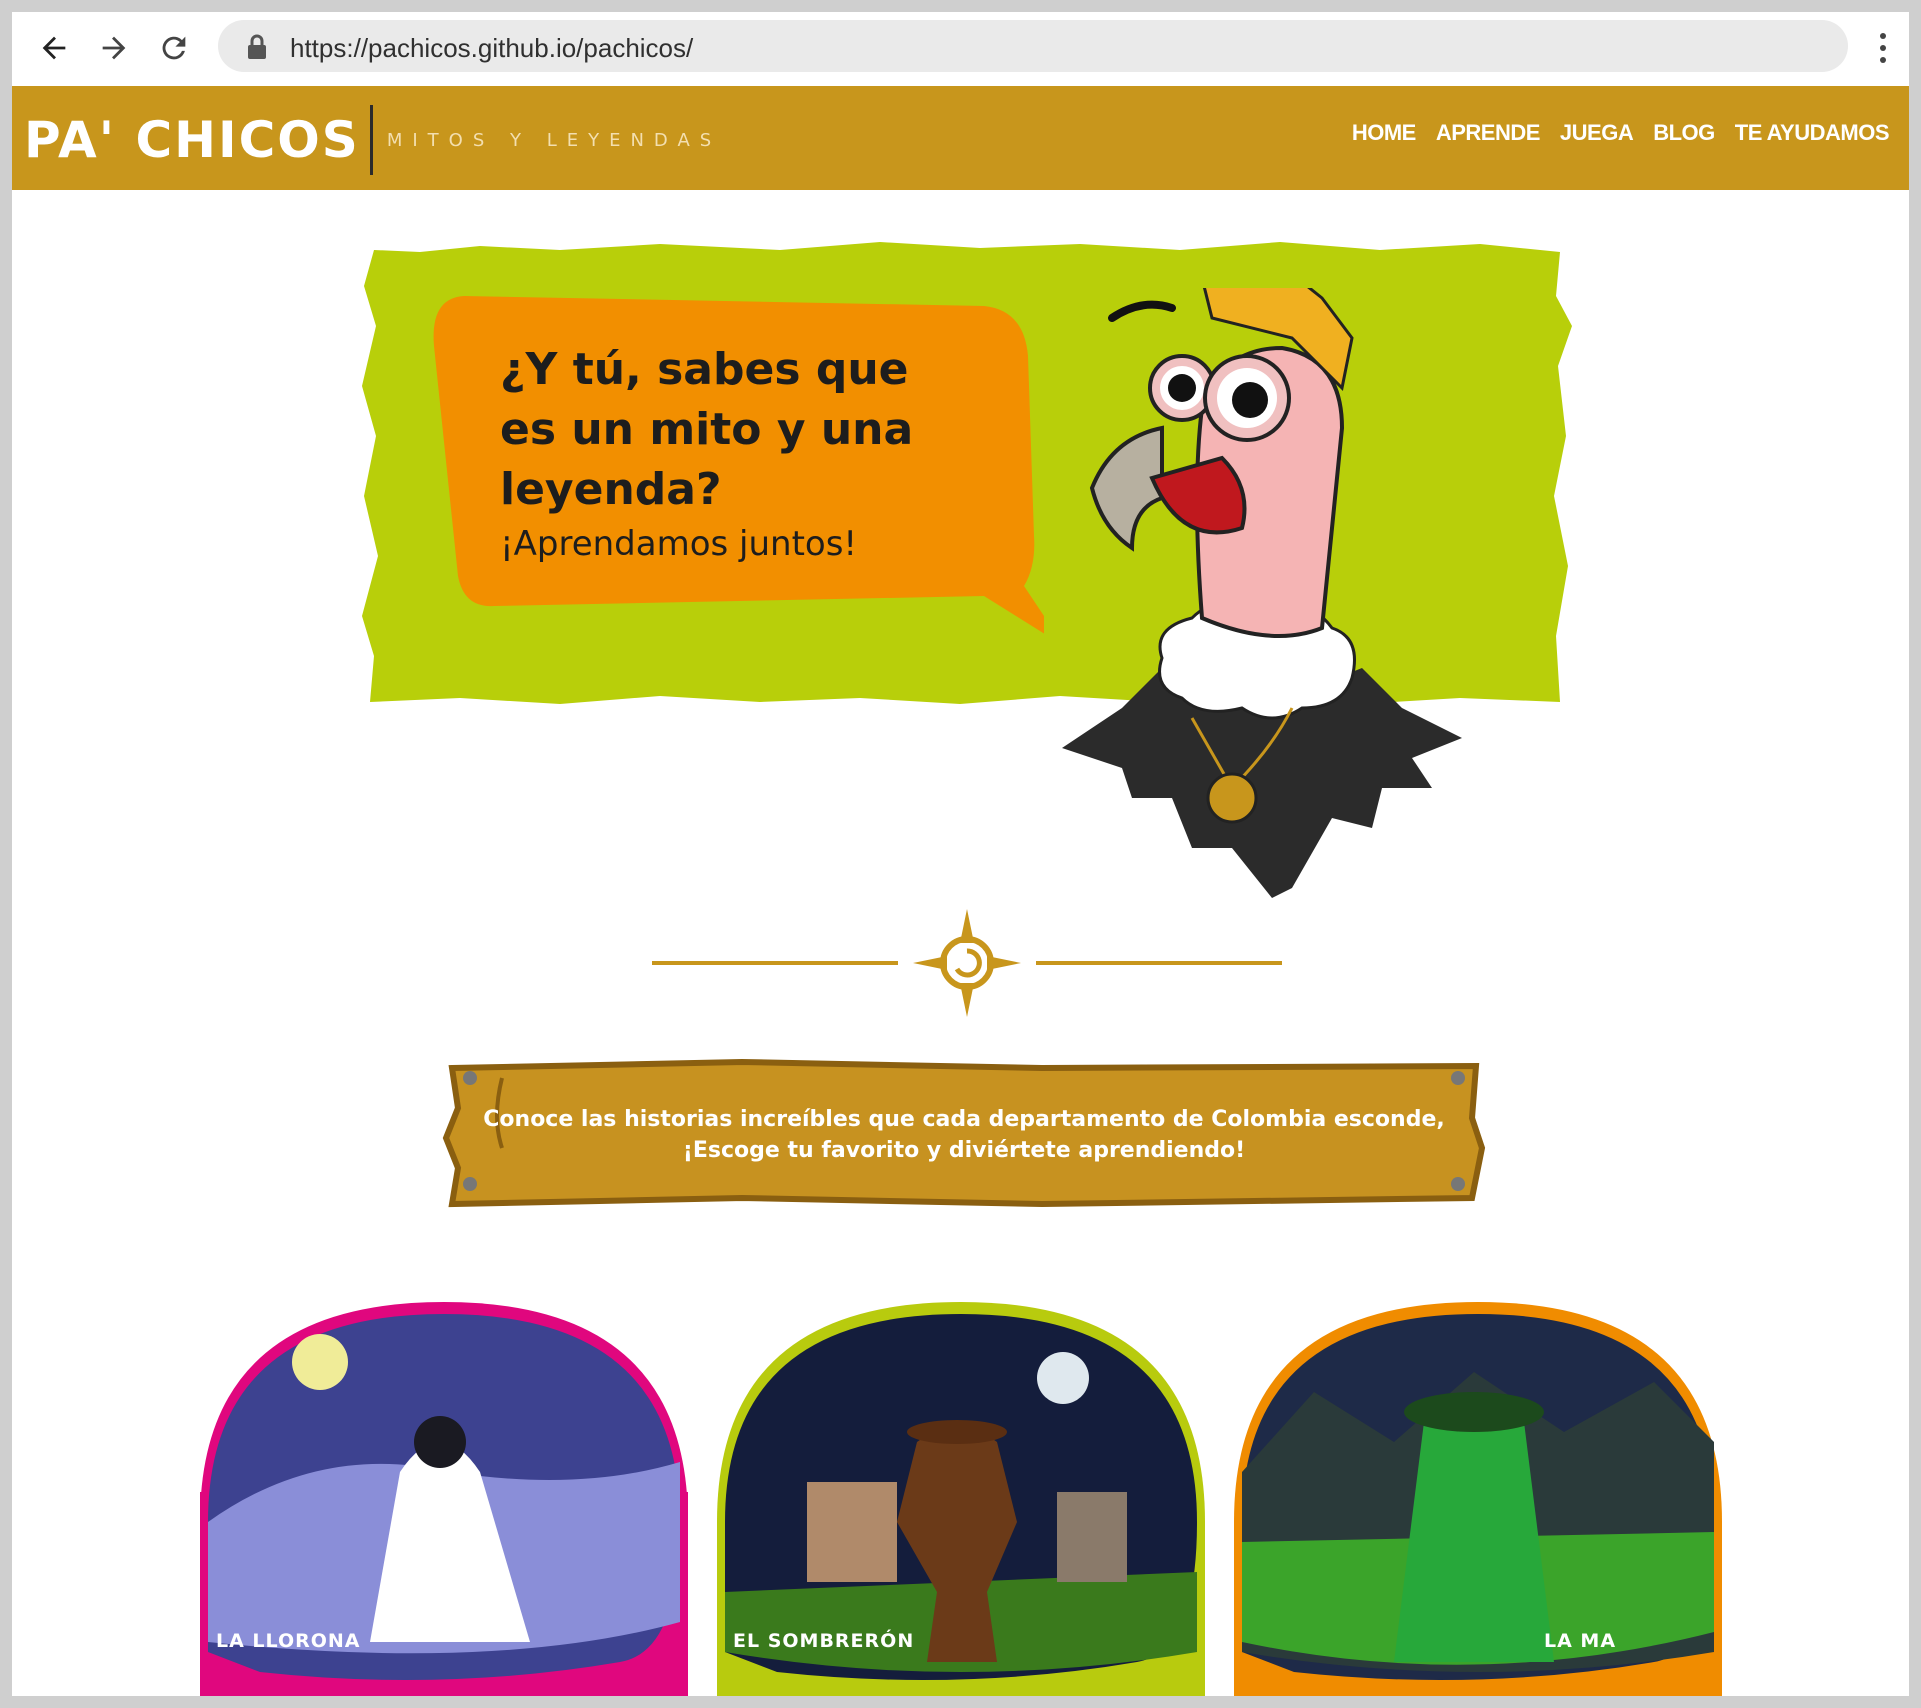  Describe the element at coordinates (492, 48) in the screenshot. I see `url-text: https://pachicos.github.io/pachicos/` at that location.